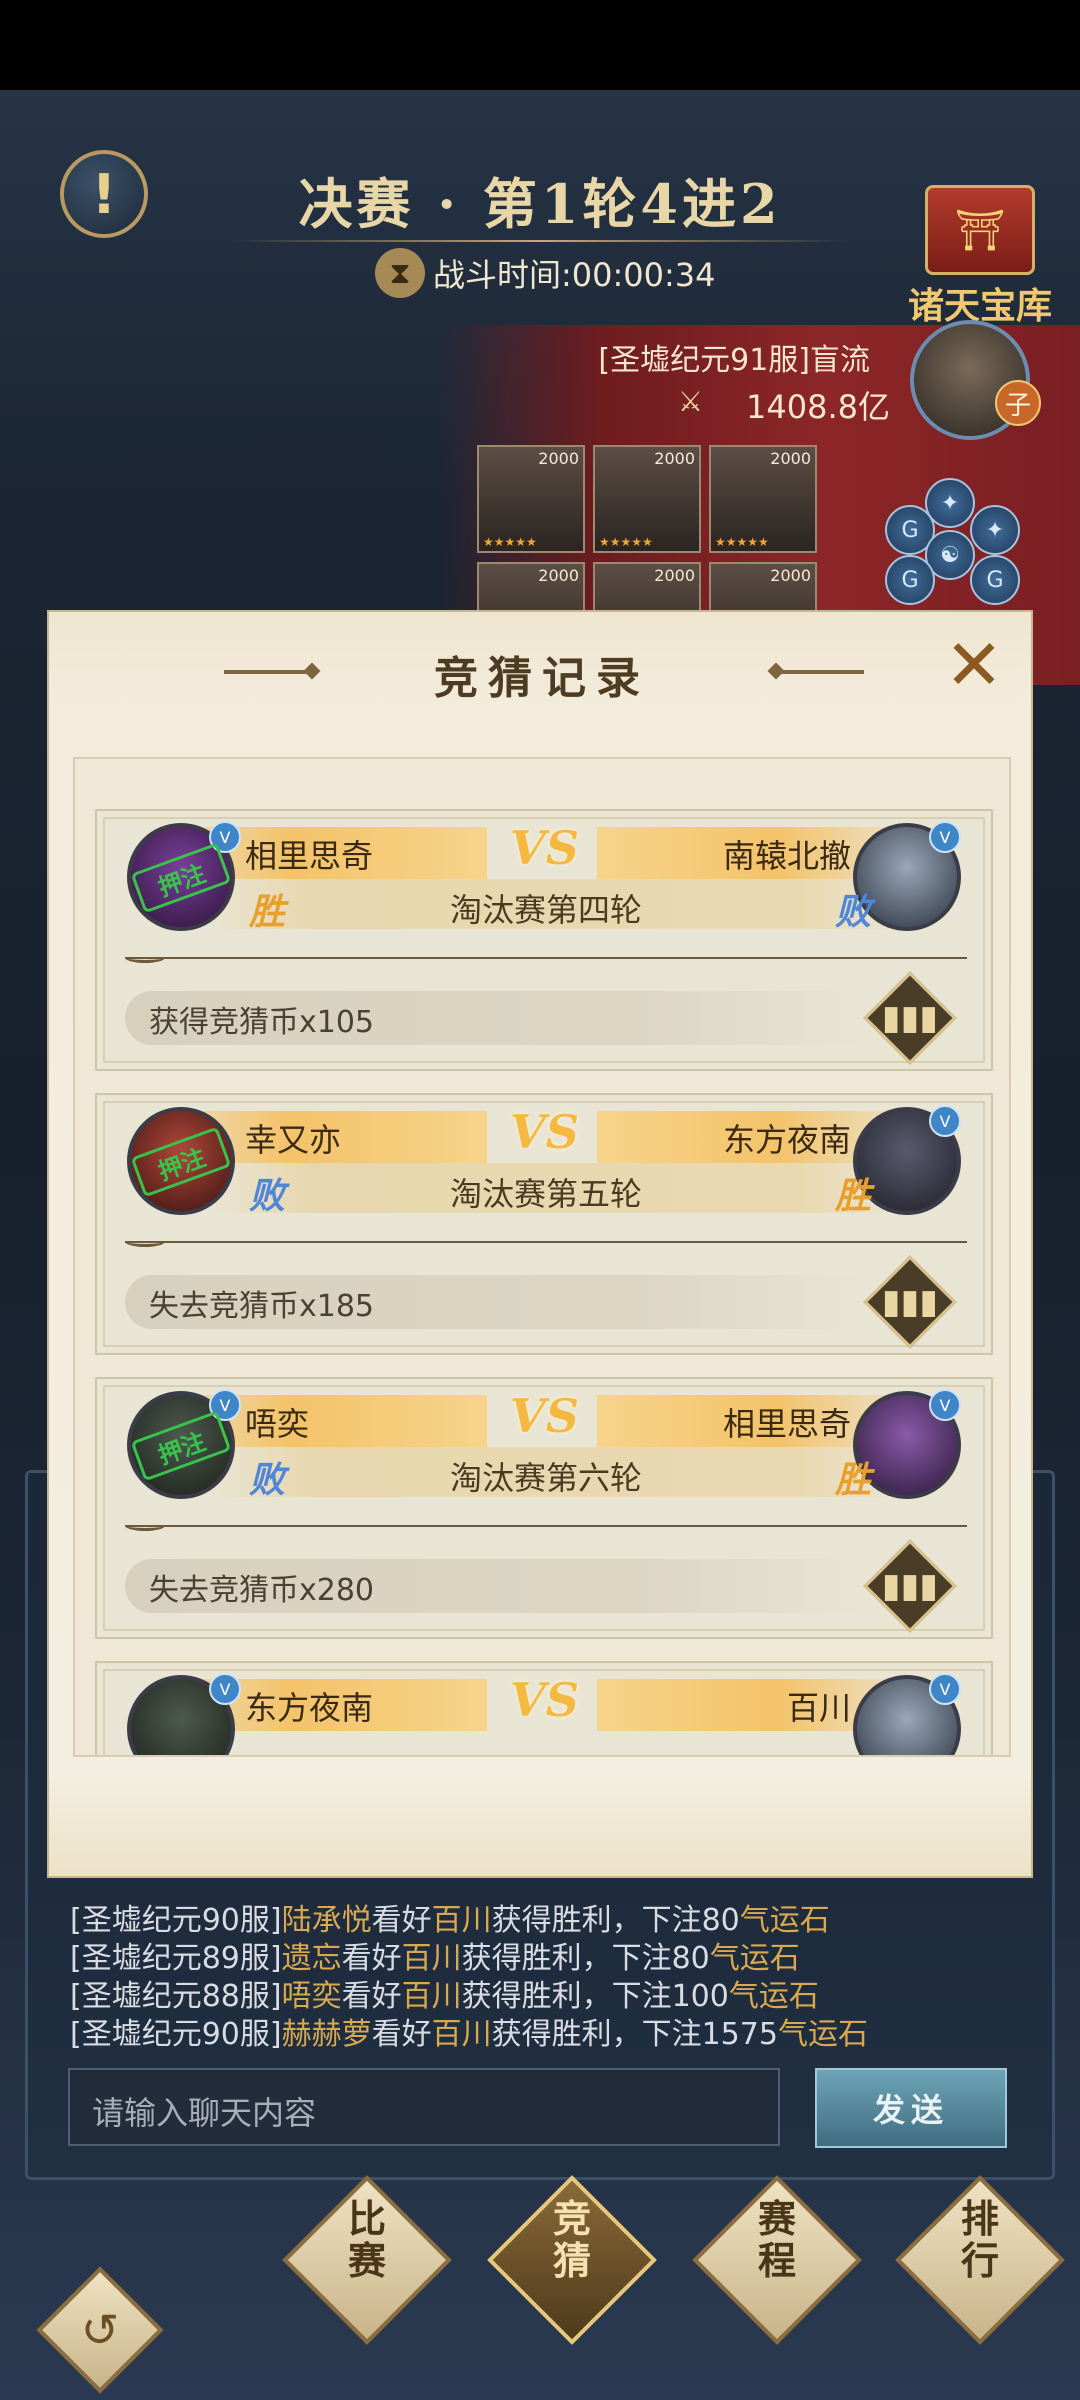 The image size is (1080, 2400). I want to click on left-player-name: 相里思奇, so click(309, 856).